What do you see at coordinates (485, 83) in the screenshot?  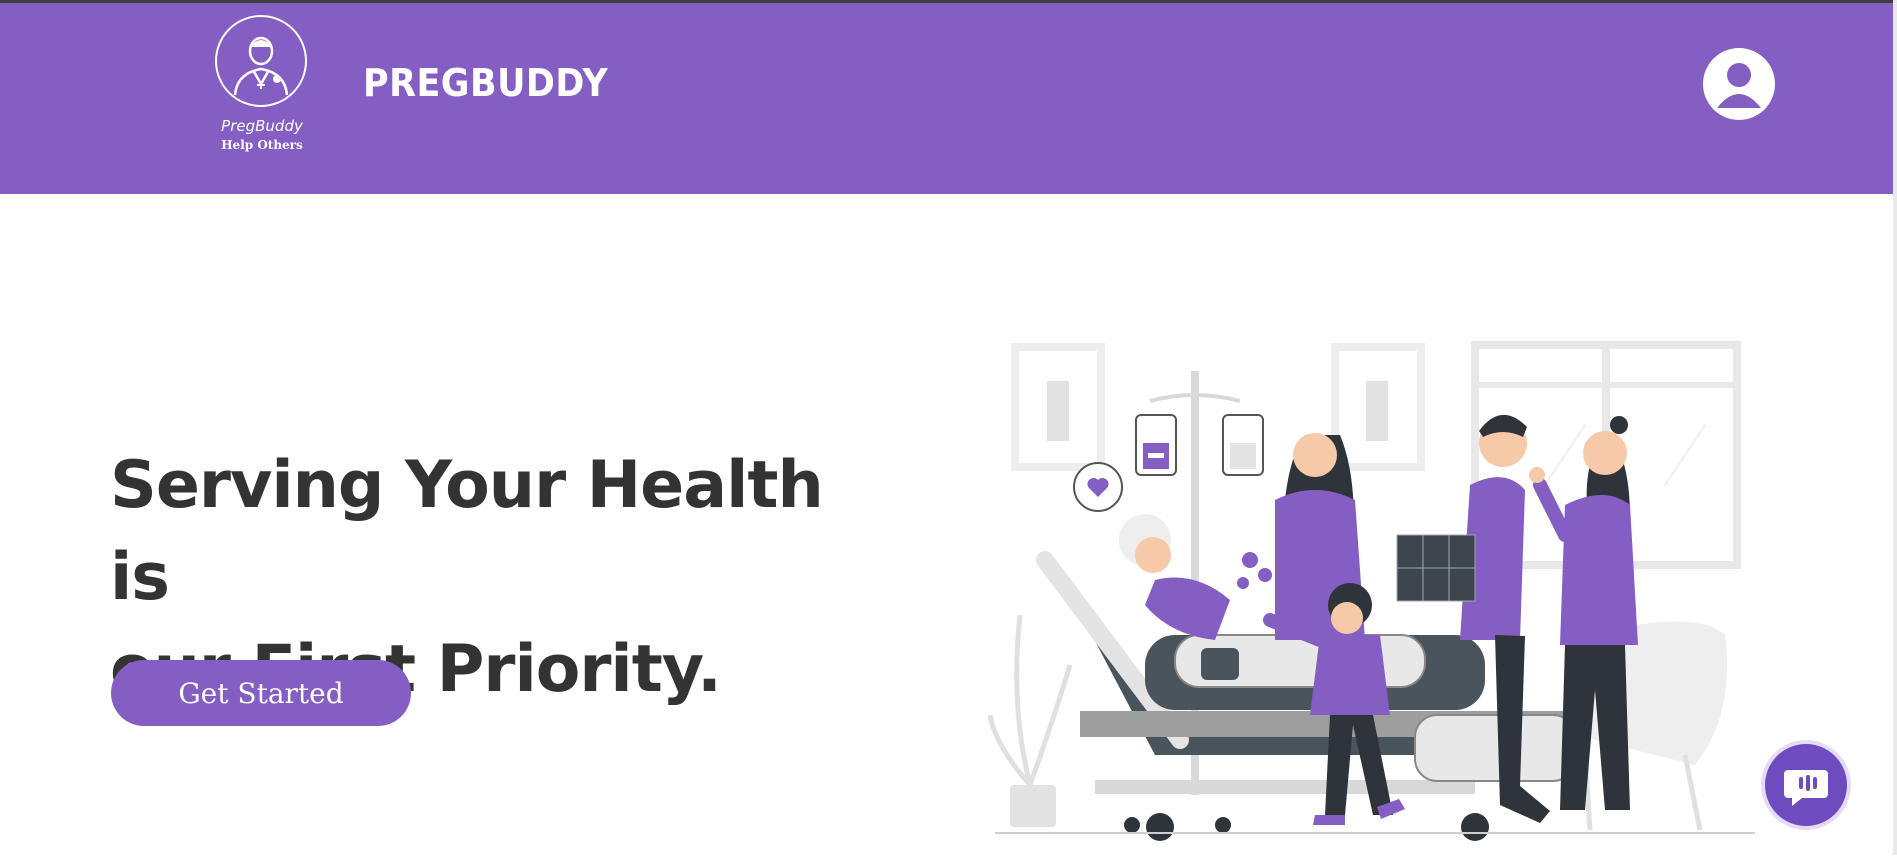 I see `brand-name: PREGBUDDY` at bounding box center [485, 83].